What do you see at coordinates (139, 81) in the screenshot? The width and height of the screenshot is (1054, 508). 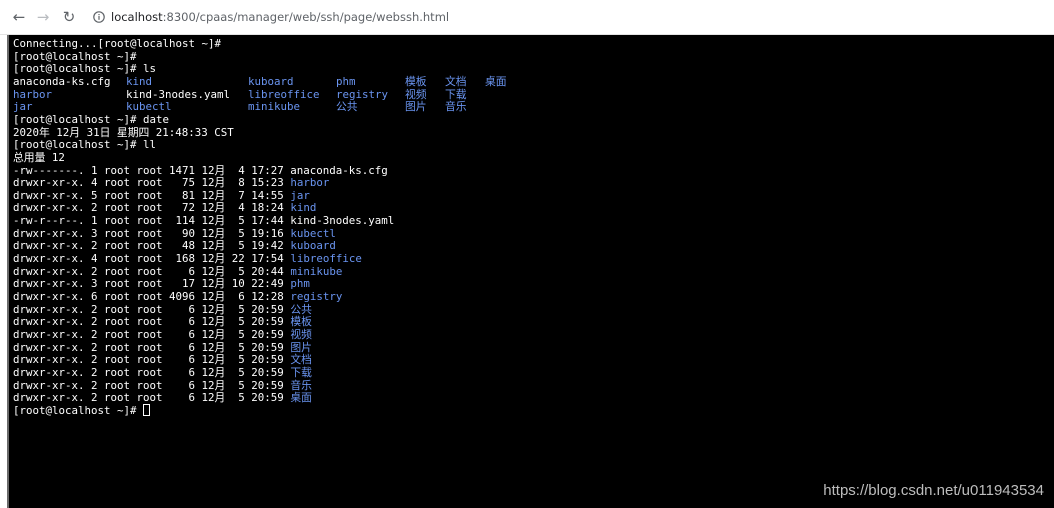 I see `ls-entry: kind` at bounding box center [139, 81].